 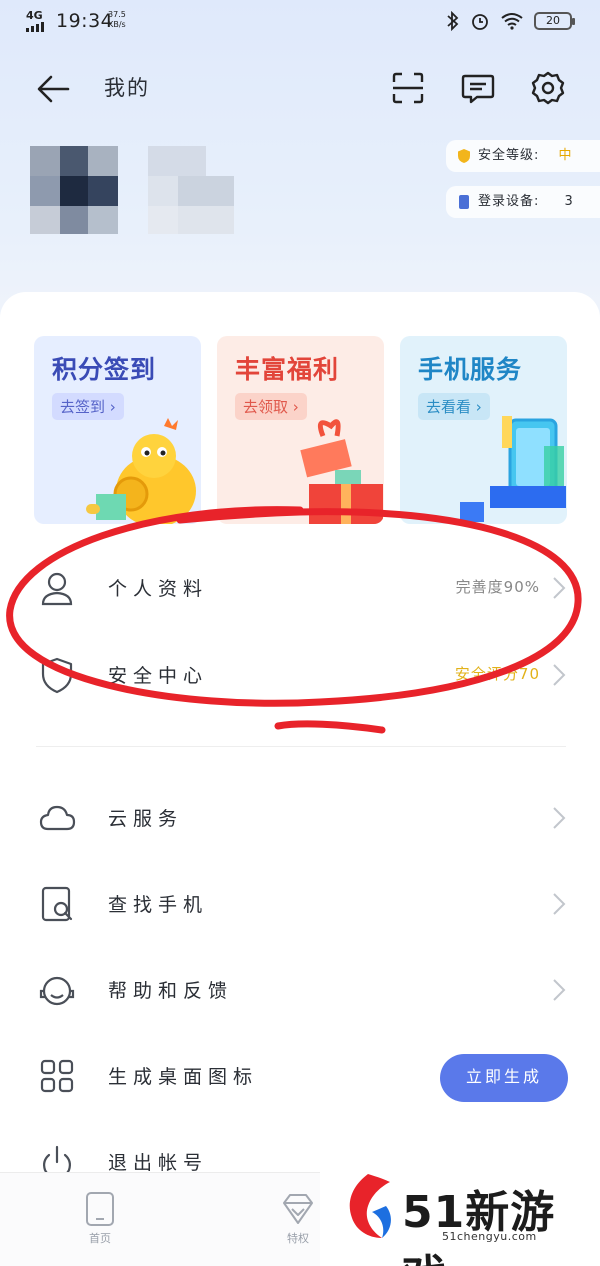 I want to click on help-face-icon, so click(x=57, y=991).